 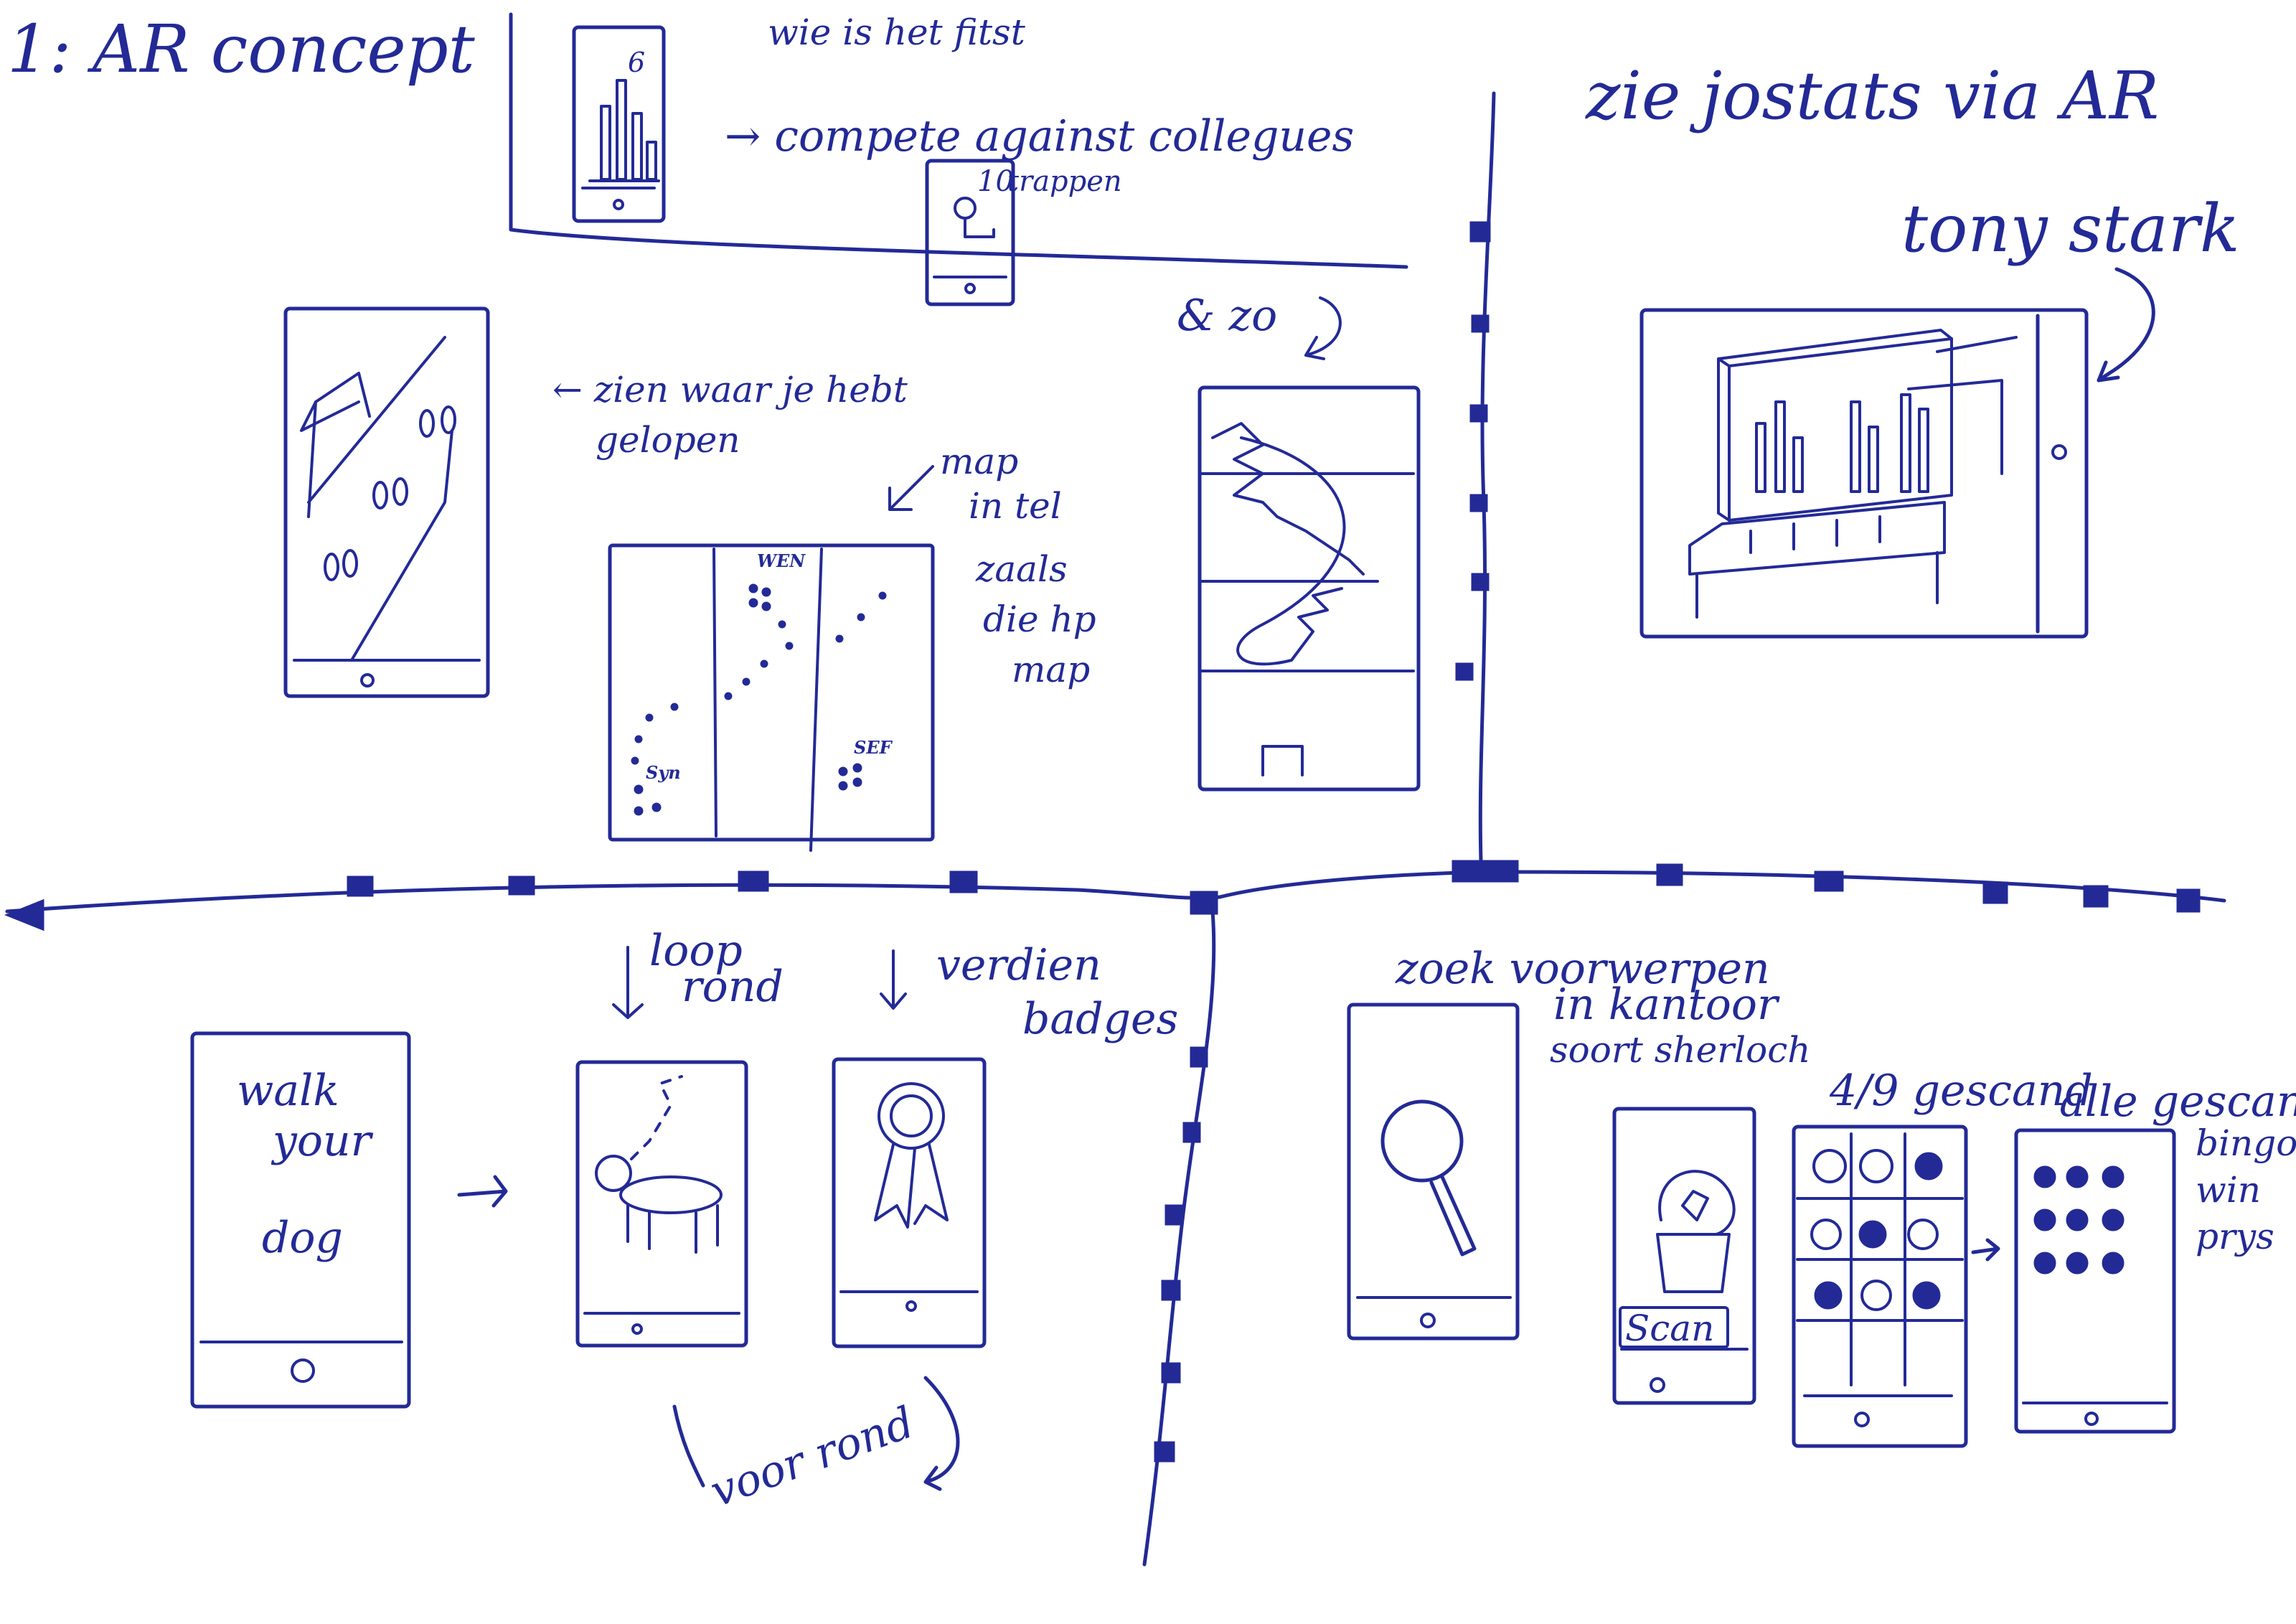 What do you see at coordinates (1065, 181) in the screenshot?
I see `stairs-count-label: trappen` at bounding box center [1065, 181].